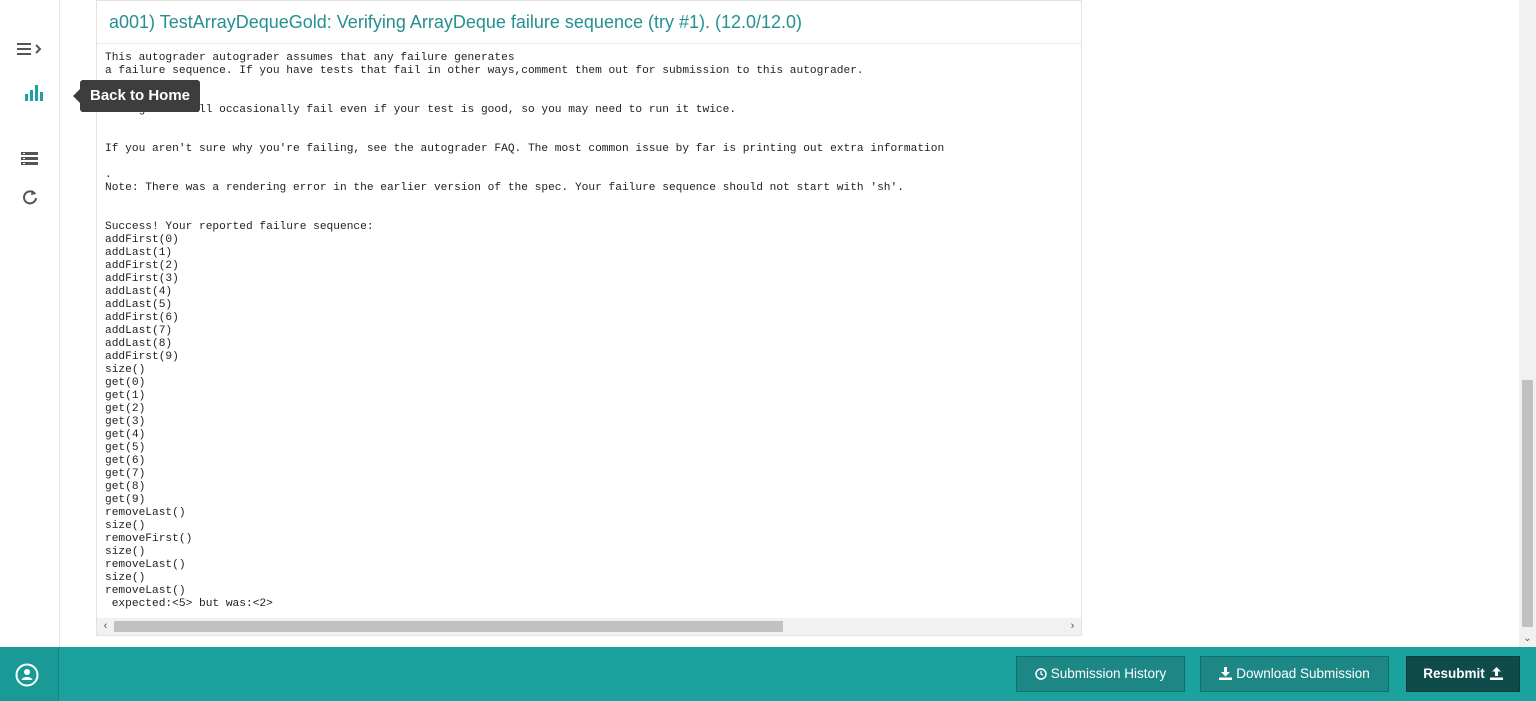  Describe the element at coordinates (136, 96) in the screenshot. I see `back-to-home-tooltip: Back to Home` at that location.